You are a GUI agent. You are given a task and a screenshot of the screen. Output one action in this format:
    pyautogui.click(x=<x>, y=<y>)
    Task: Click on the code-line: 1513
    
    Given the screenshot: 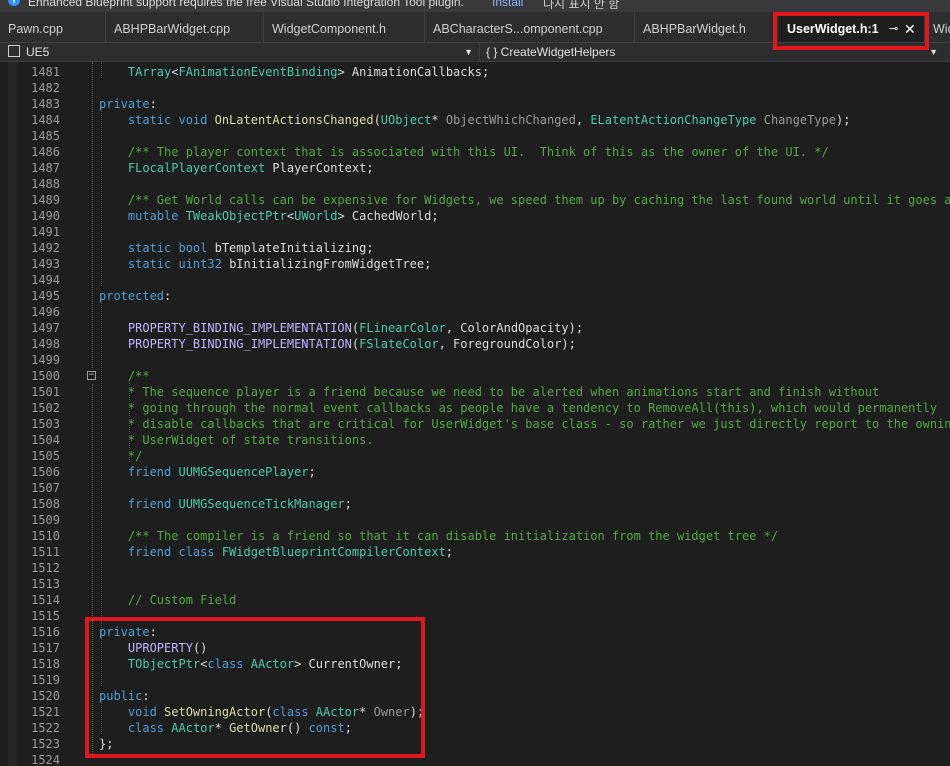 What is the action you would take?
    pyautogui.click(x=475, y=584)
    